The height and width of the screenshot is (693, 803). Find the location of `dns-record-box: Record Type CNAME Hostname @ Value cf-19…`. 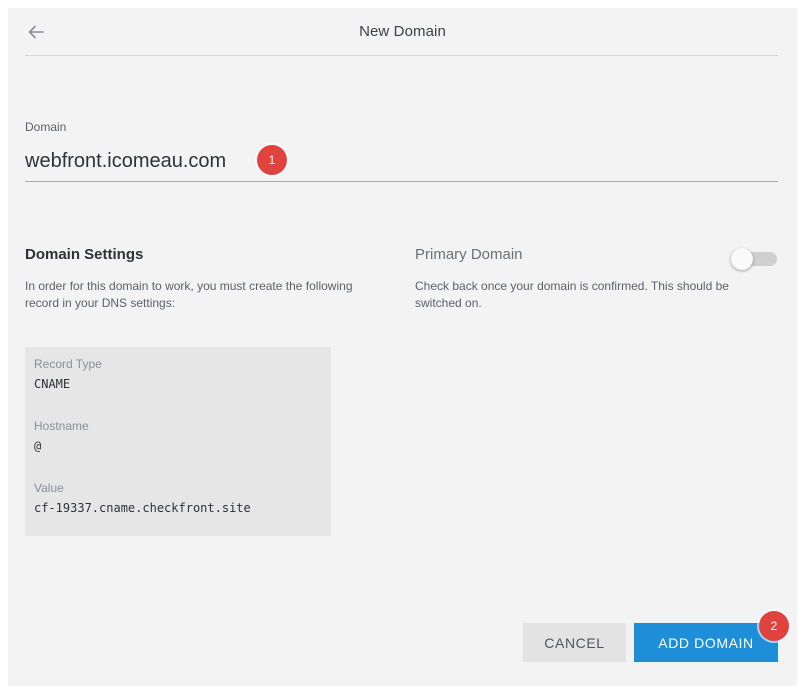

dns-record-box: Record Type CNAME Hostname @ Value cf-19… is located at coordinates (178, 441).